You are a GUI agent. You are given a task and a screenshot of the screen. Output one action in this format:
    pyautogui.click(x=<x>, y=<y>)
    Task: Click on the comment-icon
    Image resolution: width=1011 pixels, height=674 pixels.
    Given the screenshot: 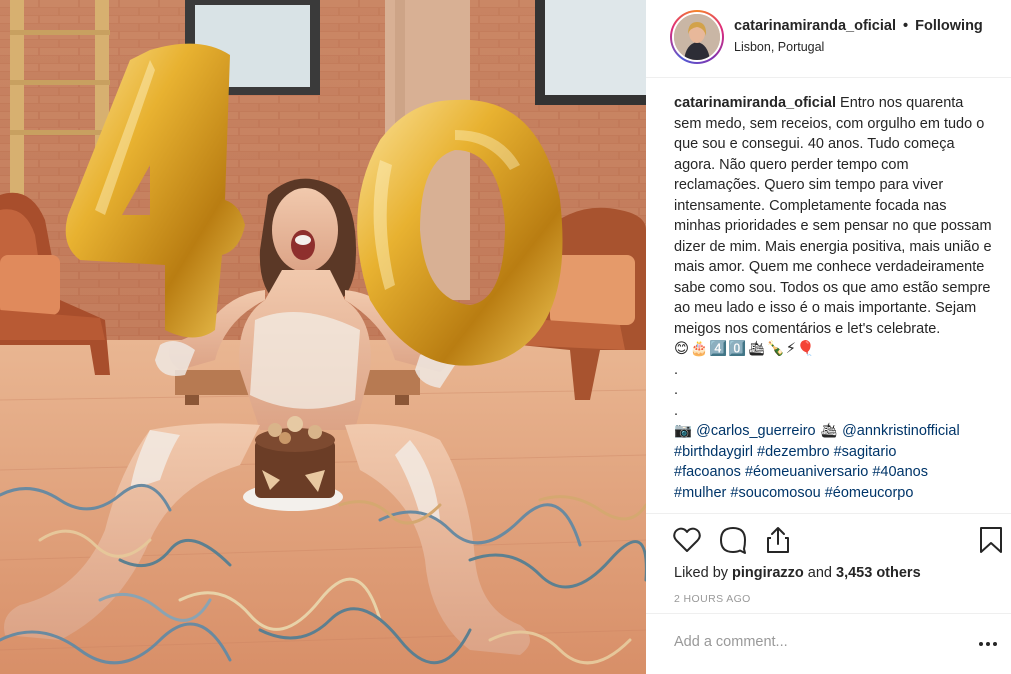 What is the action you would take?
    pyautogui.click(x=733, y=540)
    